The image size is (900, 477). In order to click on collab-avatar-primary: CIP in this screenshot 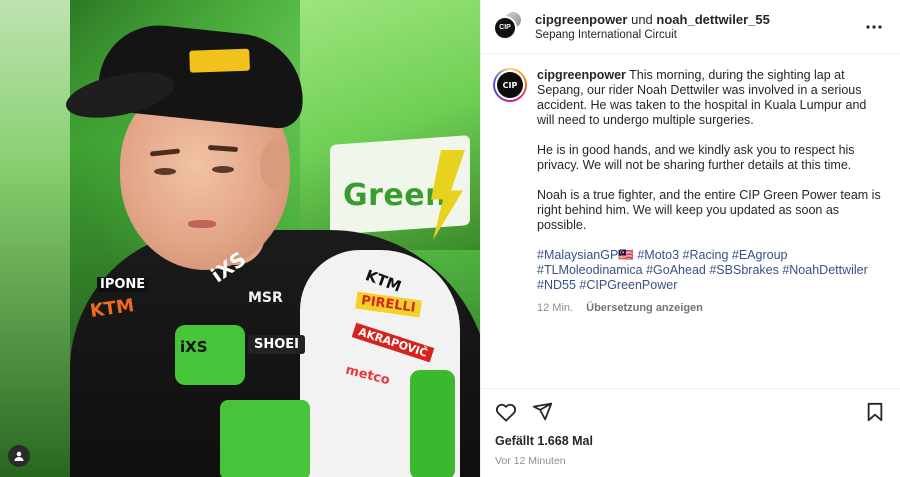, I will do `click(505, 27)`.